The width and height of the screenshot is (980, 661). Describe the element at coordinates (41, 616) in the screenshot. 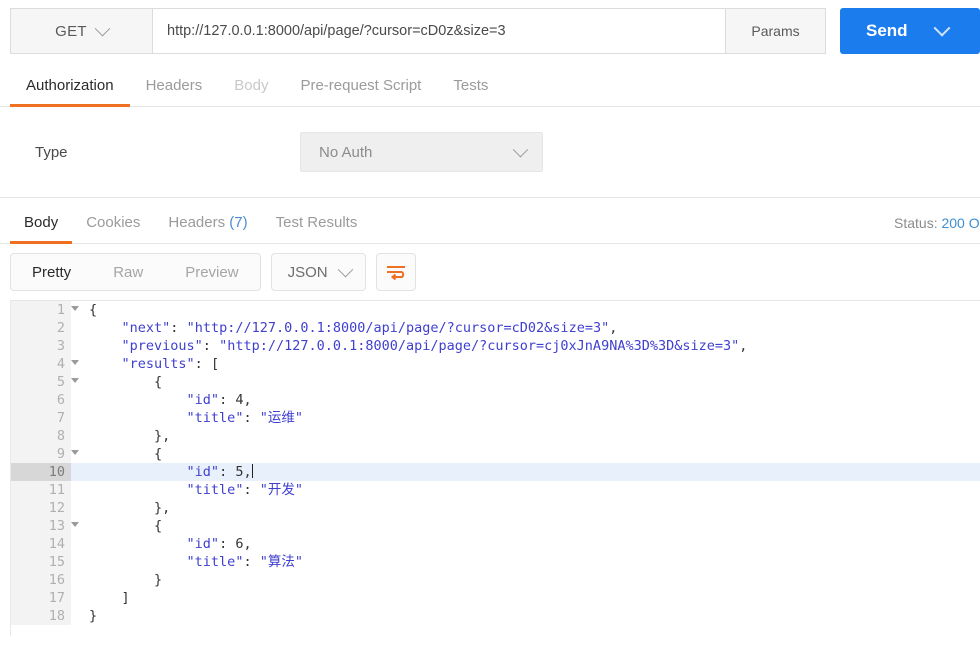

I see `line-number: 18` at that location.